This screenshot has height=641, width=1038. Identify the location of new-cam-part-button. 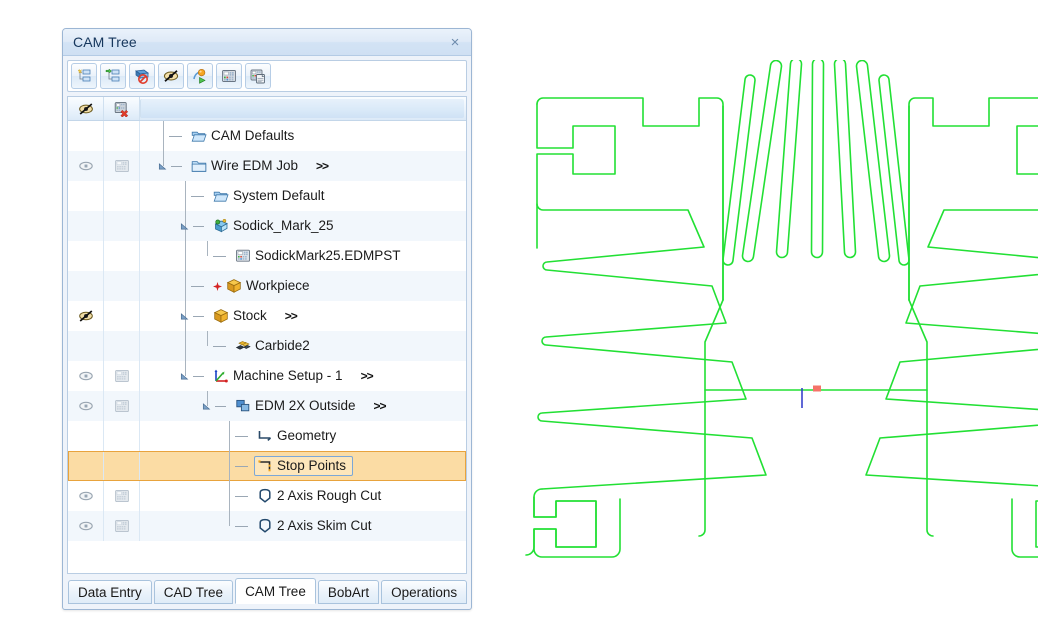
(84, 76).